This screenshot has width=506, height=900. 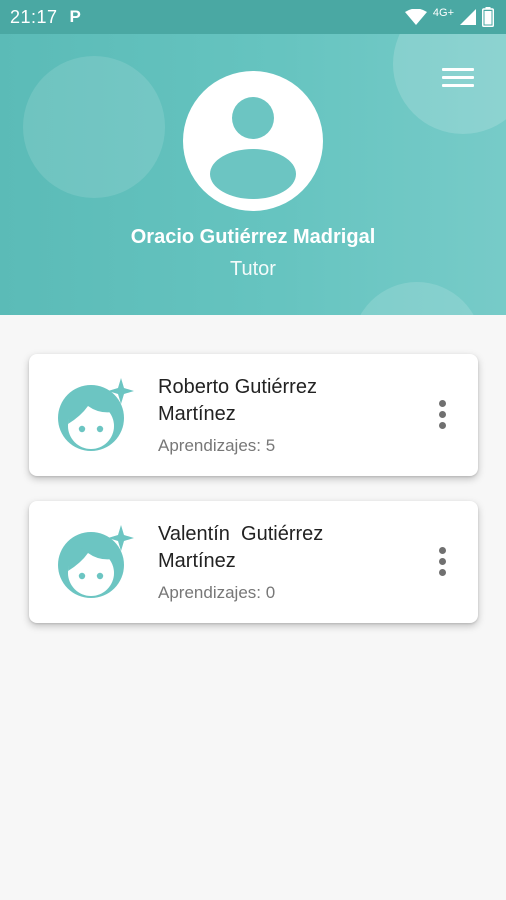 I want to click on battery-icon, so click(x=488, y=17).